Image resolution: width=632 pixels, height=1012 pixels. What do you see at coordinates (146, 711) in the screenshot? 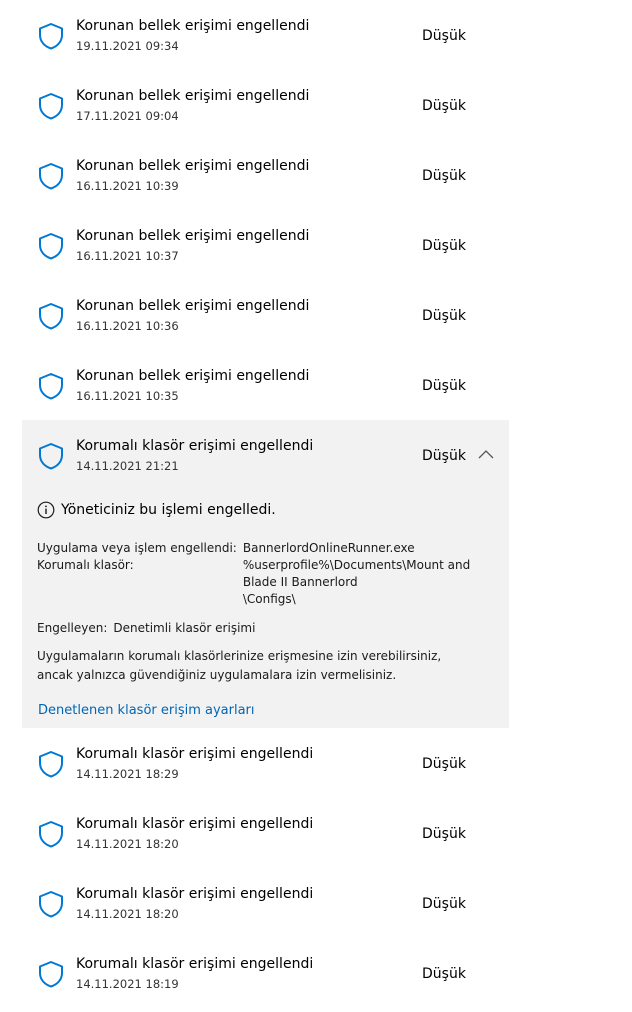
I see `controlled-folder-access-settings-link: Denetlenen klasör erişim ayarları` at bounding box center [146, 711].